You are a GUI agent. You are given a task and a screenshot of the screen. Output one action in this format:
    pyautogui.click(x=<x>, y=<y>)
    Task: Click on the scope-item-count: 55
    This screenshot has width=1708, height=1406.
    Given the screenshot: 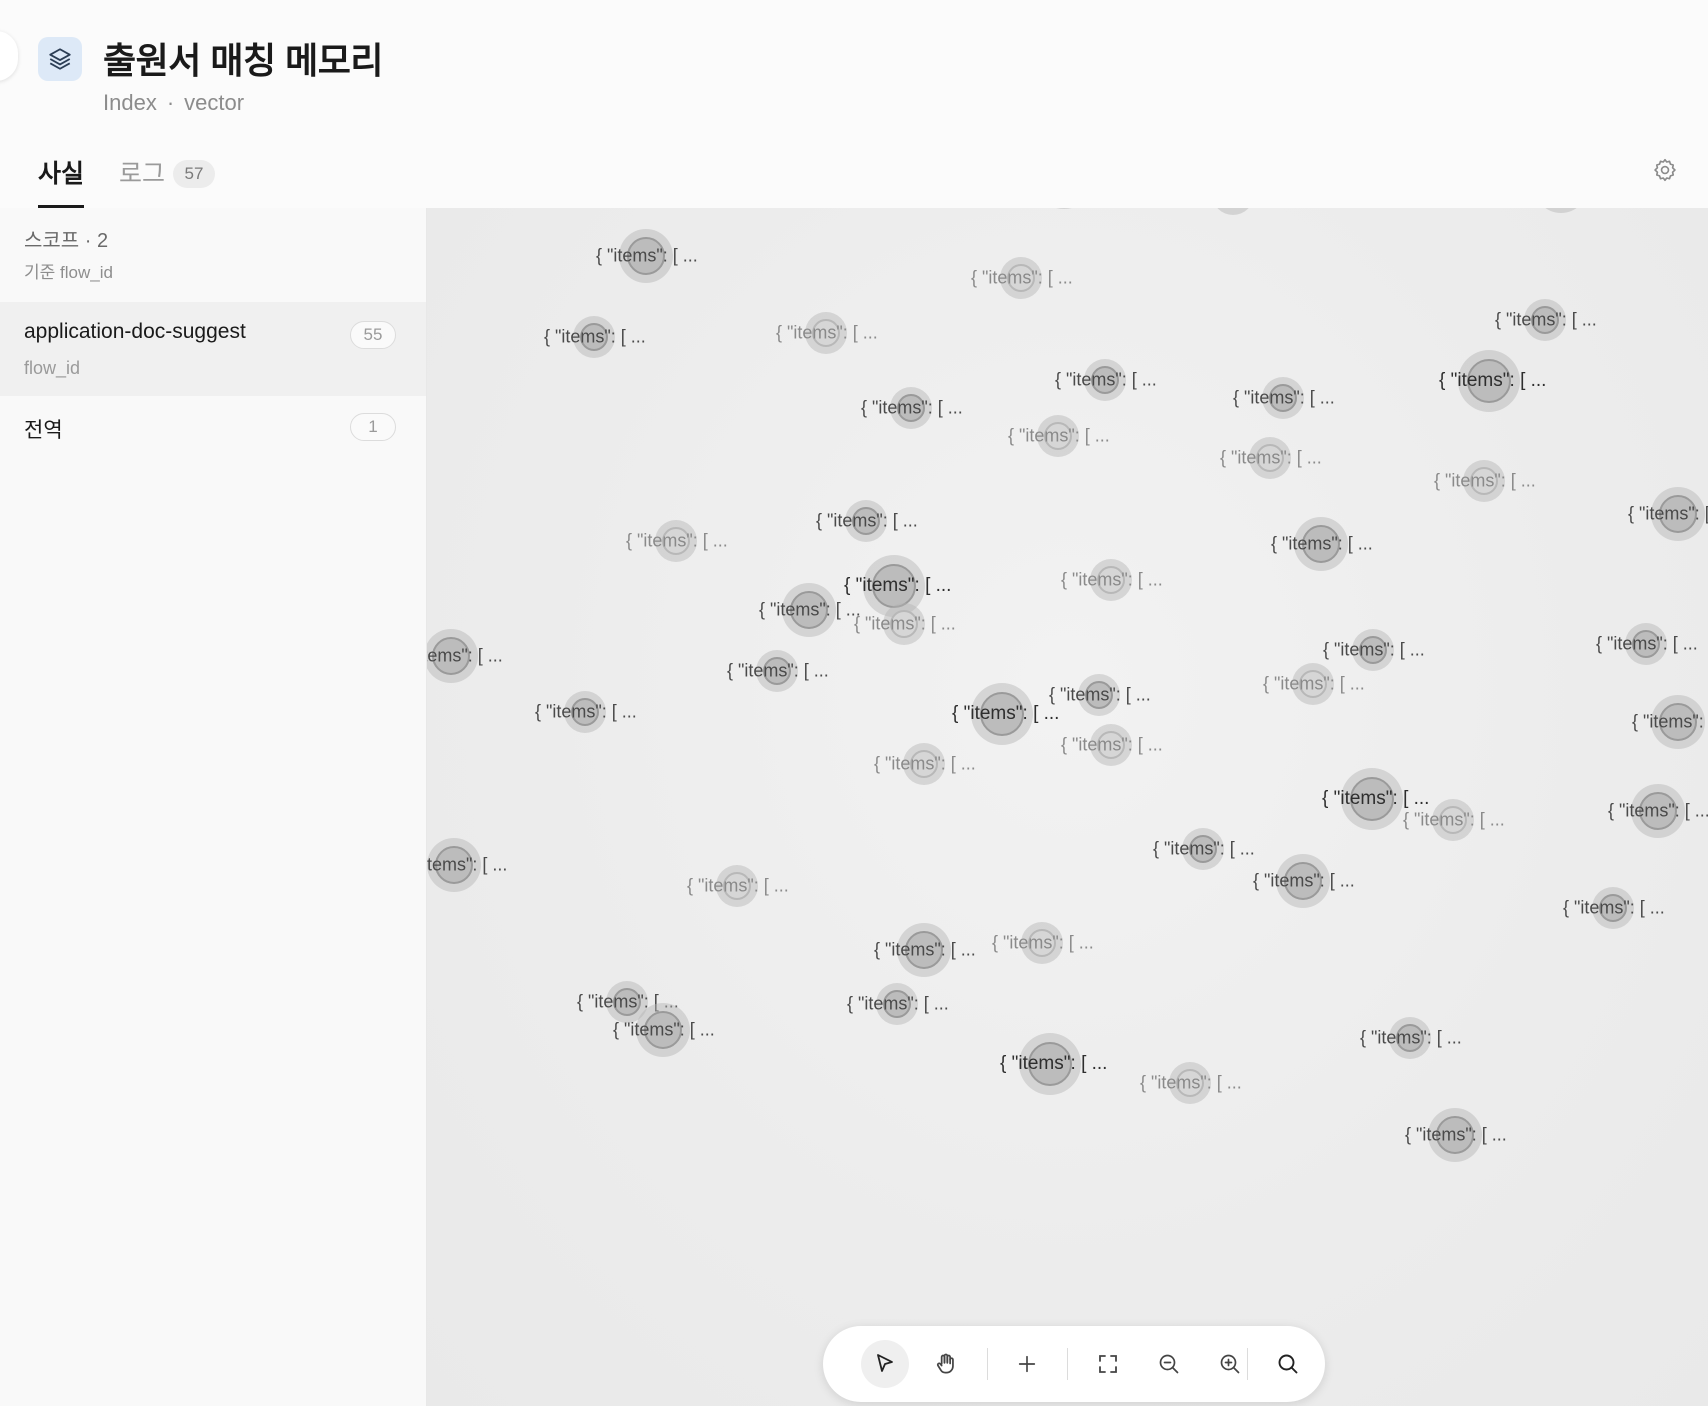 What is the action you would take?
    pyautogui.click(x=373, y=335)
    